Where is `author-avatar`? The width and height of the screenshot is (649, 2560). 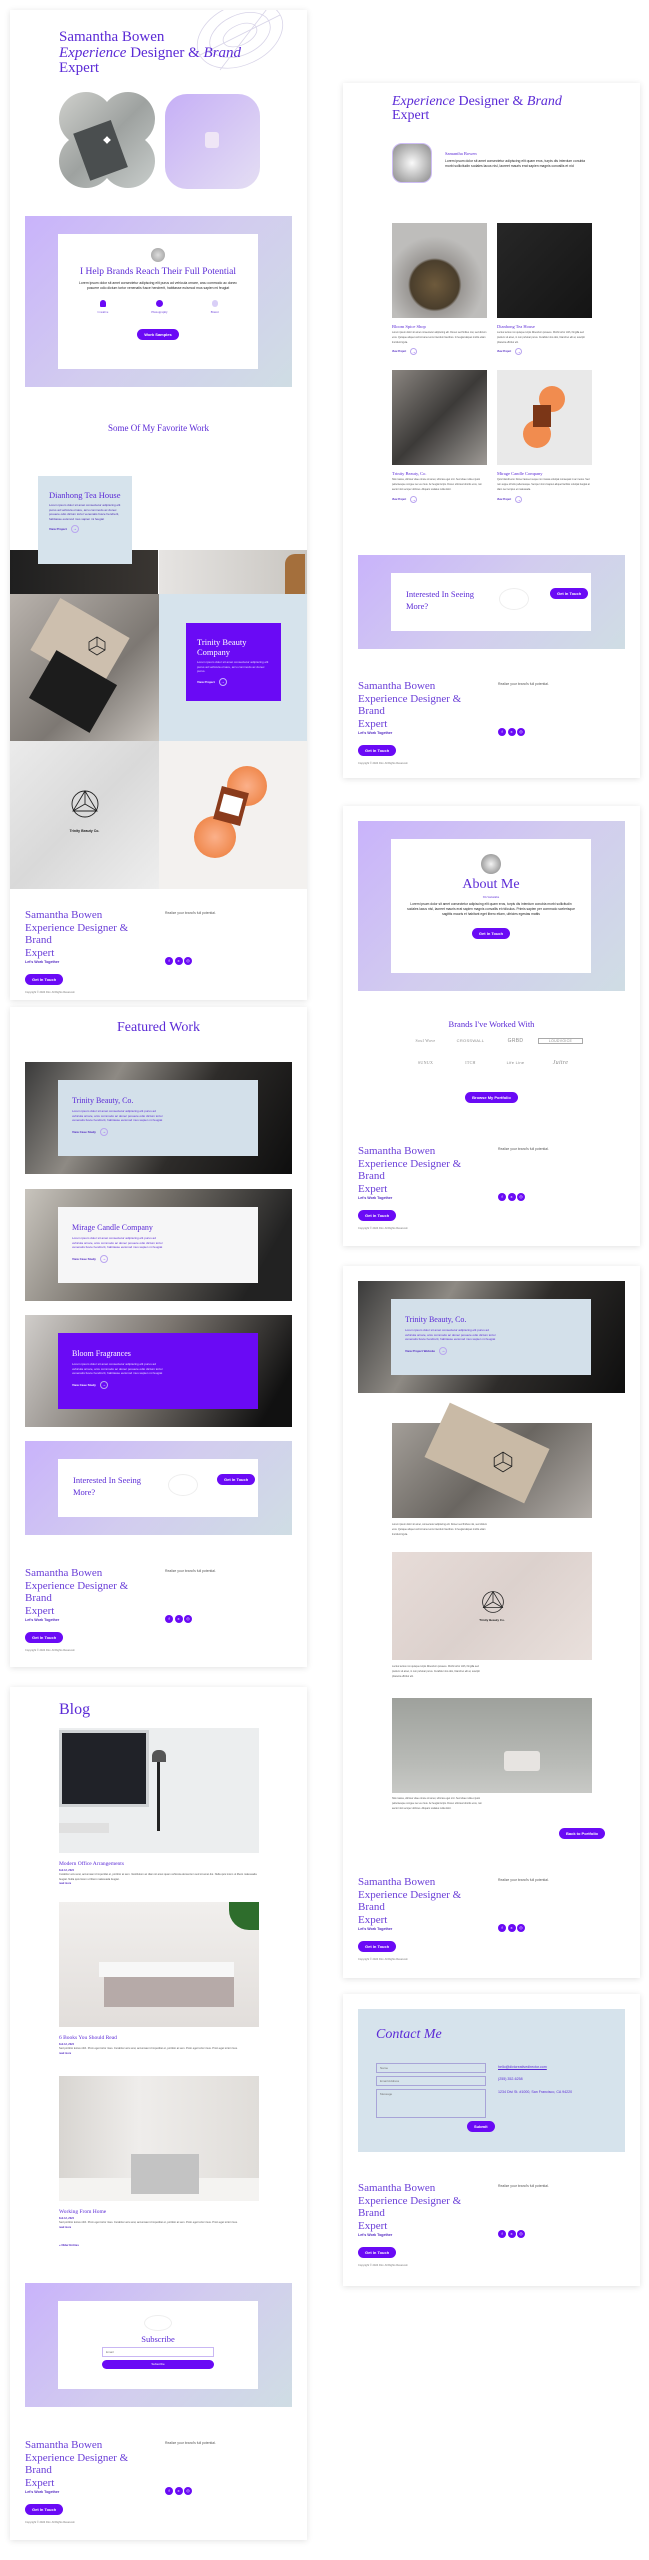
author-avatar is located at coordinates (412, 163).